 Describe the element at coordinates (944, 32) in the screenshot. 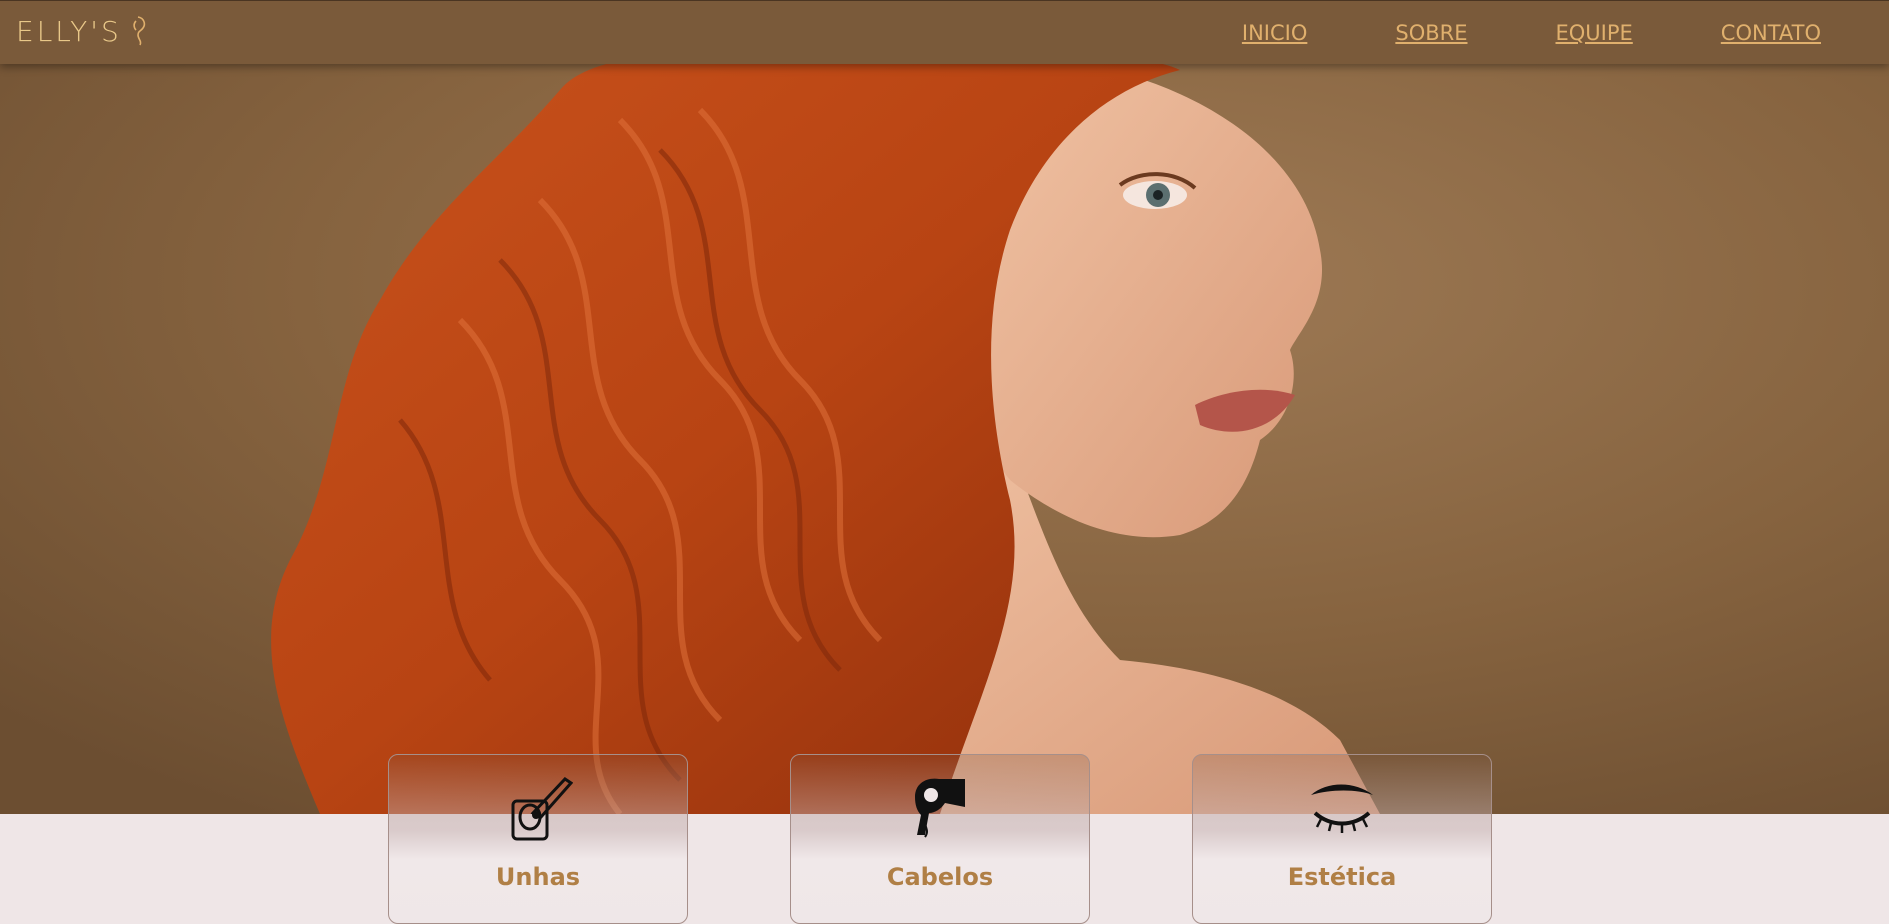

I see `top-navigation-bar: ELLY'S INICIO SOBRE EQUIPE CONTATO` at that location.